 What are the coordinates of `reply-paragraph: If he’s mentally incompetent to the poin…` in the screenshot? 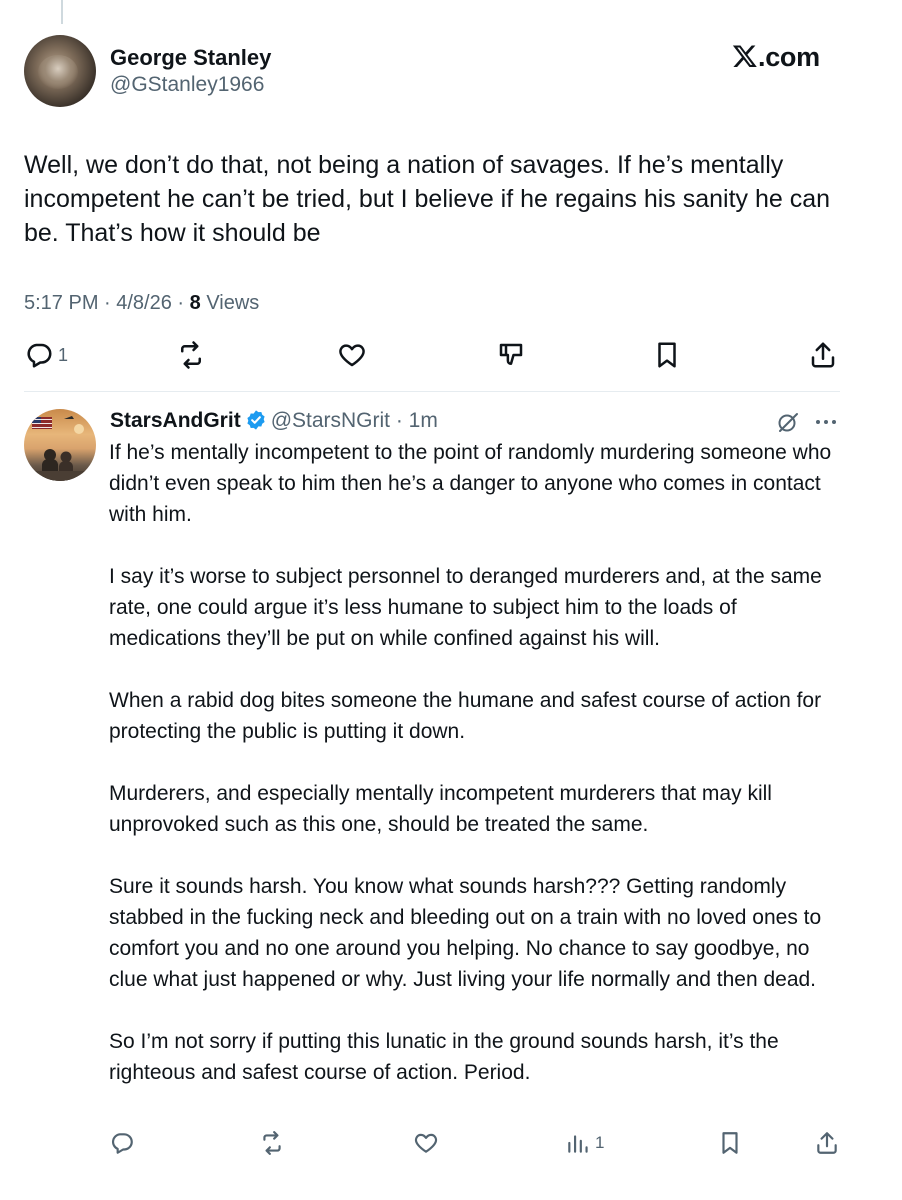 It's located at (470, 483).